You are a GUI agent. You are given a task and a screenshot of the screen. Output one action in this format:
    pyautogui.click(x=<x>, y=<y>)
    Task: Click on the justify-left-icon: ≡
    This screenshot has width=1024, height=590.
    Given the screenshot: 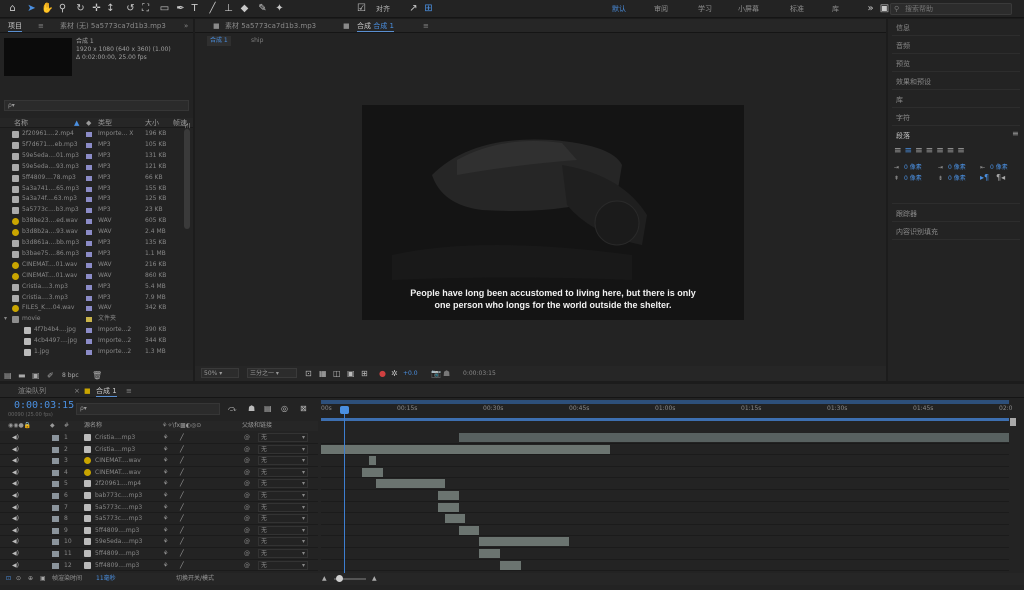 What is the action you would take?
    pyautogui.click(x=931, y=151)
    